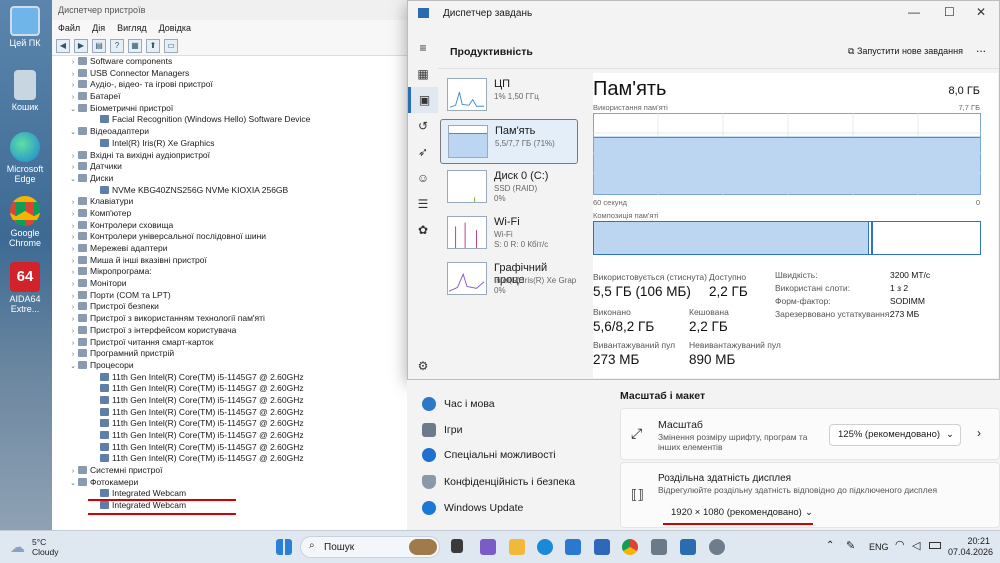  What do you see at coordinates (602, 547) in the screenshot?
I see `mail-icon` at bounding box center [602, 547].